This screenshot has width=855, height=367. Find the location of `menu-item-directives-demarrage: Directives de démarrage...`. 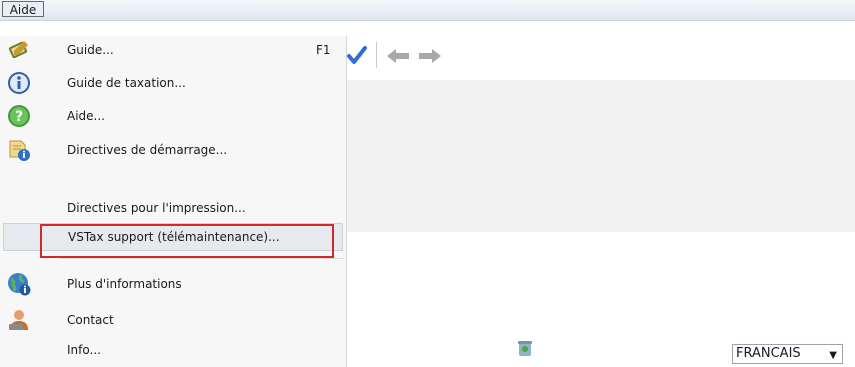

menu-item-directives-demarrage: Directives de démarrage... is located at coordinates (173, 150).